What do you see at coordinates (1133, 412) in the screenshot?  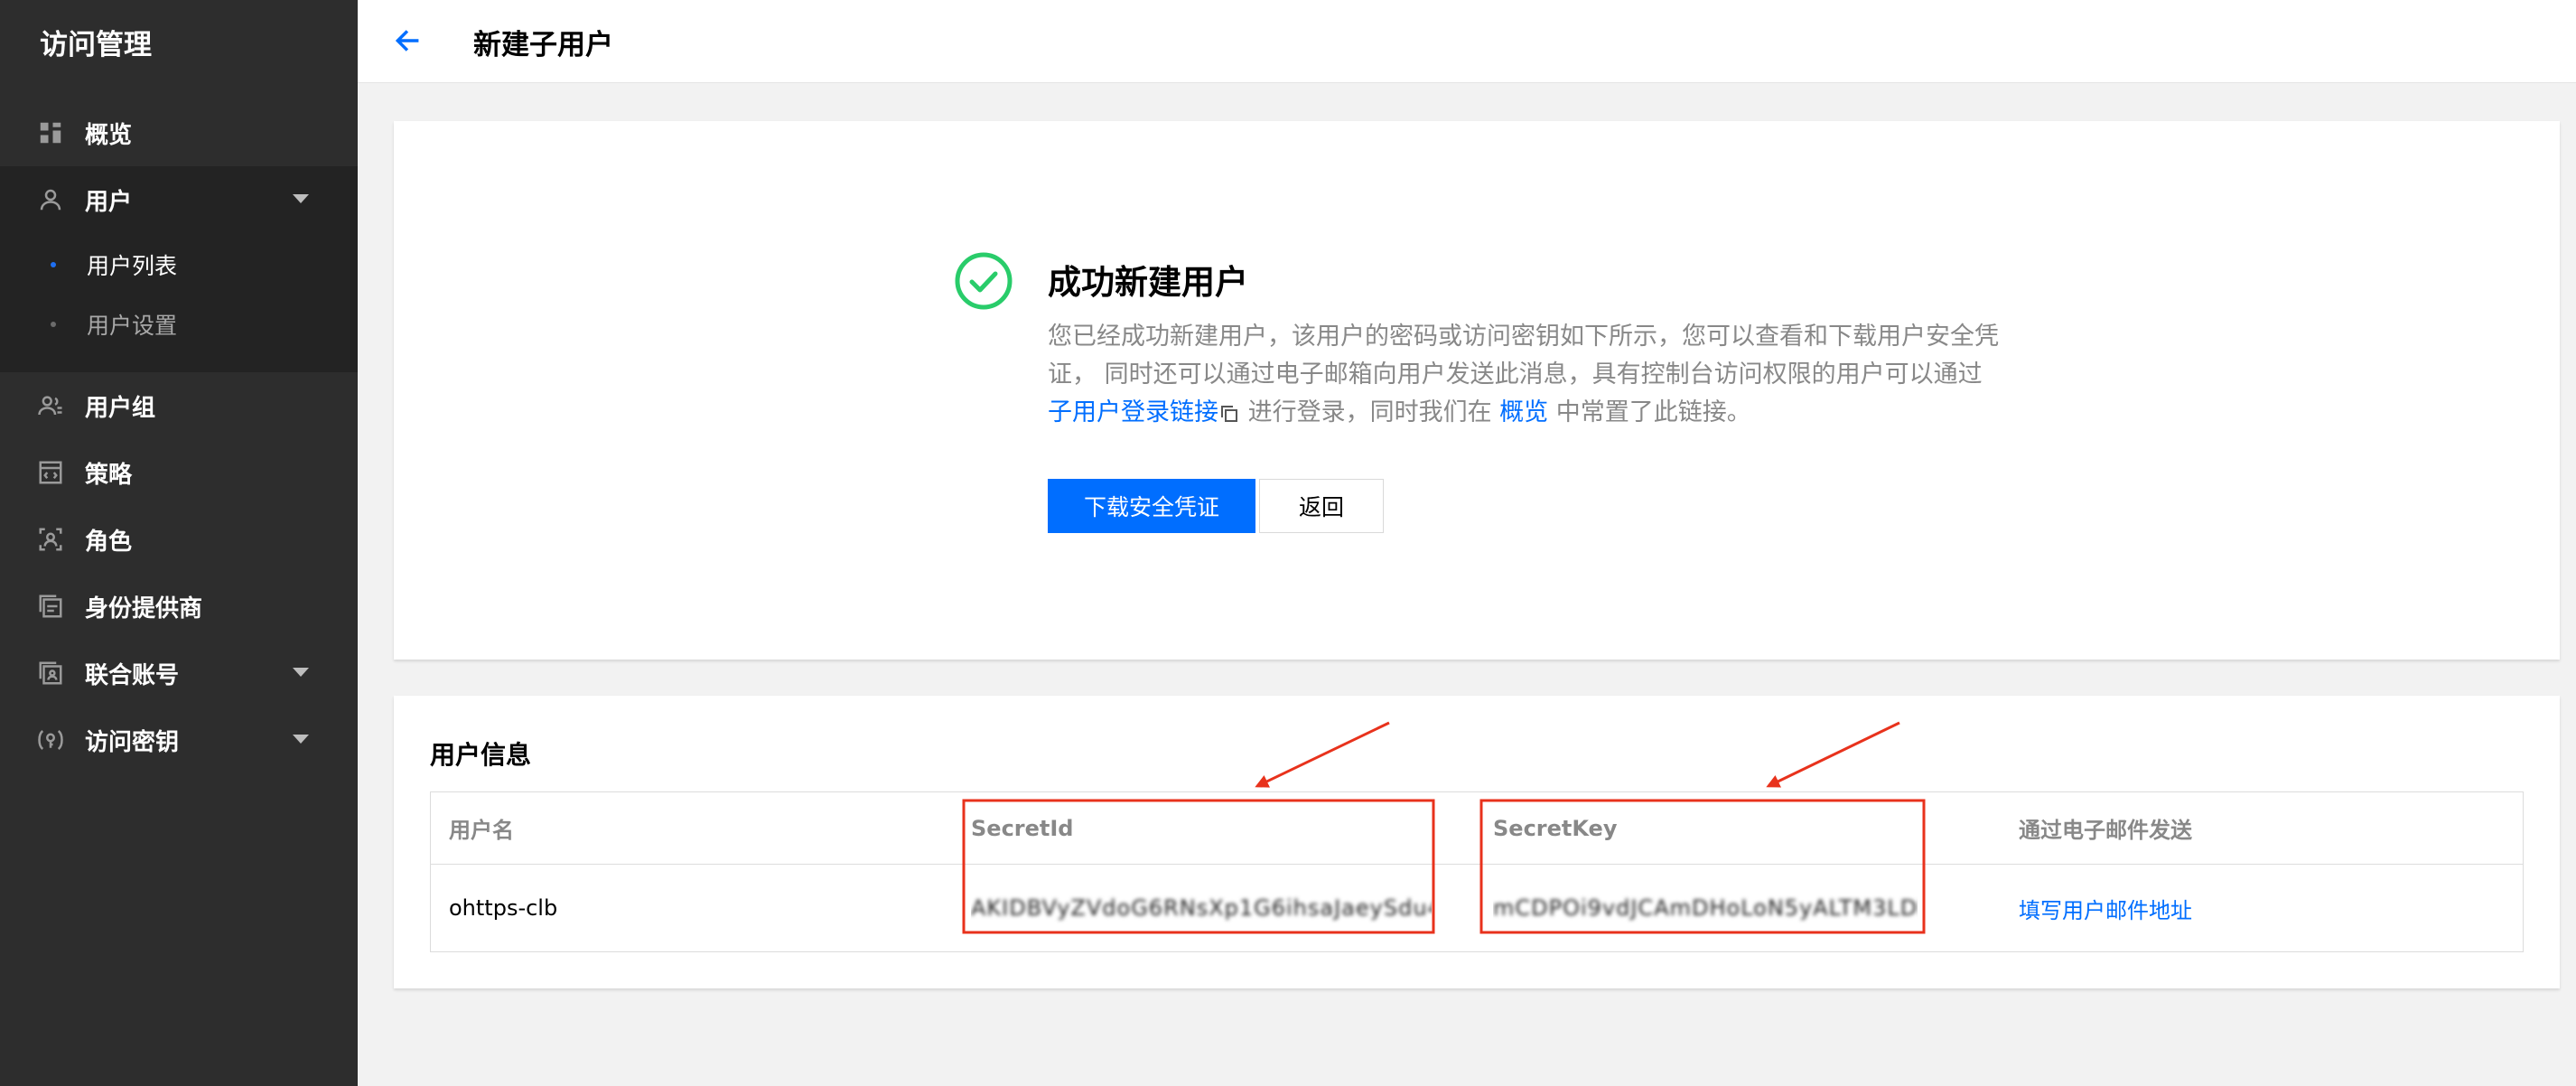 I see `subuser-login-link: 子用户登录链接` at bounding box center [1133, 412].